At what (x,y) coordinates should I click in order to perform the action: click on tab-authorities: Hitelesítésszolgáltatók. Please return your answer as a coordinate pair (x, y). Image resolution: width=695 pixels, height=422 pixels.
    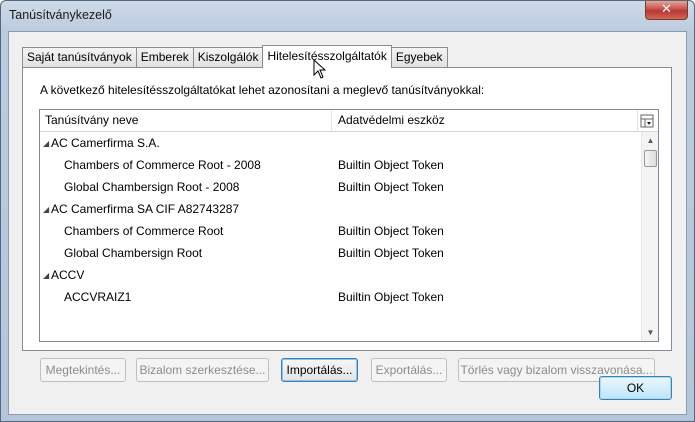
    Looking at the image, I should click on (327, 56).